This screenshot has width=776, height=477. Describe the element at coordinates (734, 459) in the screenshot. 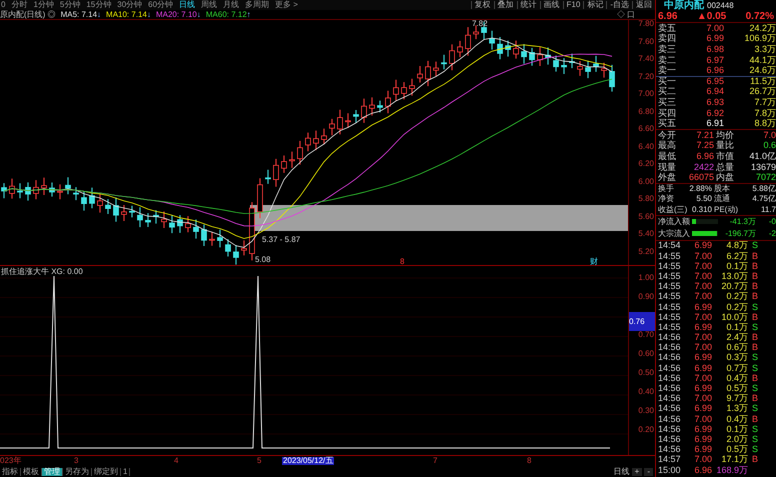

I see `trade-volume: 17.1万` at that location.